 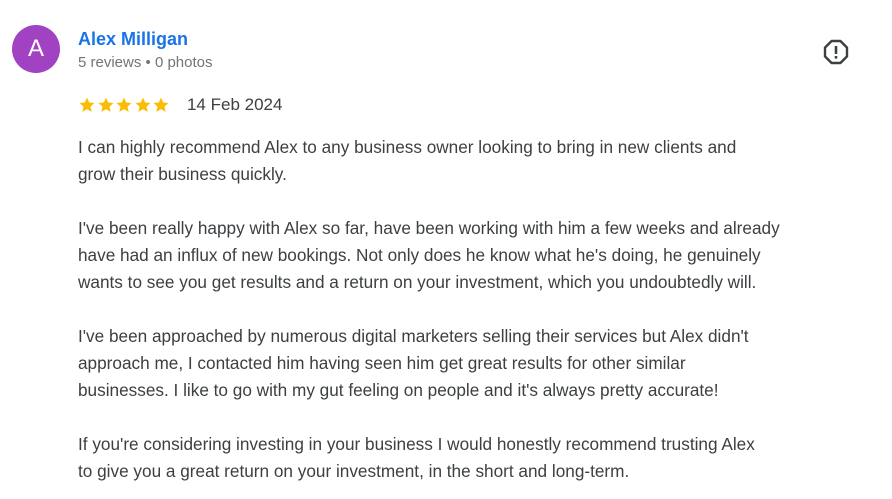 What do you see at coordinates (234, 104) in the screenshot?
I see `review-date: 14 Feb 2024` at bounding box center [234, 104].